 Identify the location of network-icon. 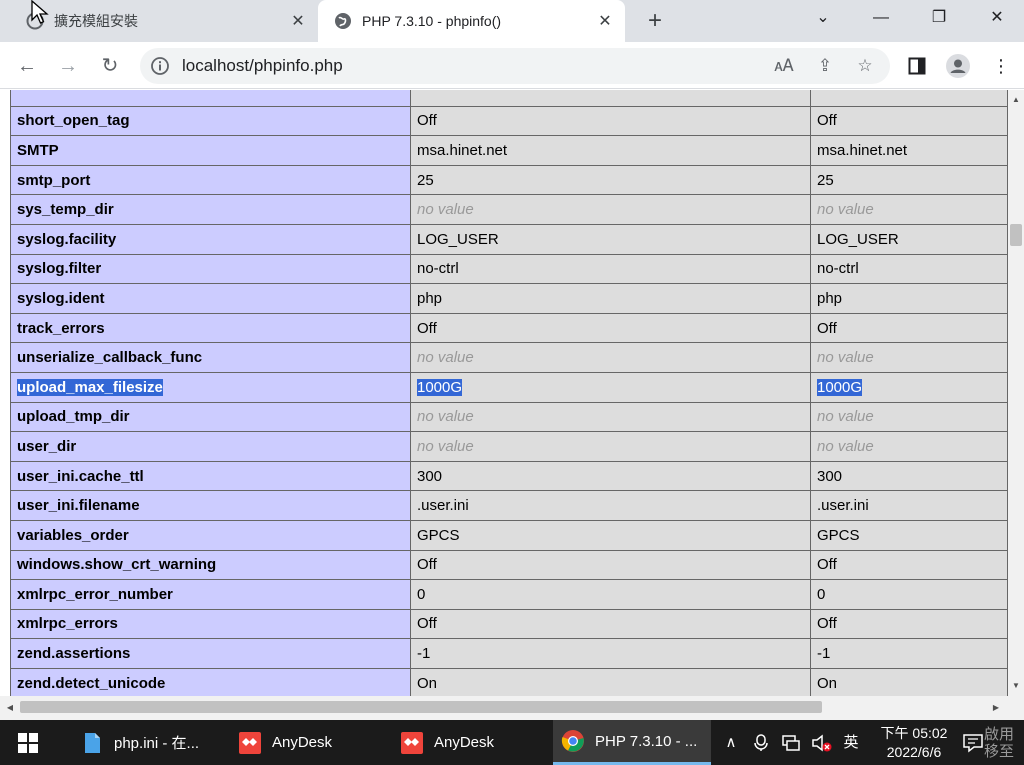
(792, 742).